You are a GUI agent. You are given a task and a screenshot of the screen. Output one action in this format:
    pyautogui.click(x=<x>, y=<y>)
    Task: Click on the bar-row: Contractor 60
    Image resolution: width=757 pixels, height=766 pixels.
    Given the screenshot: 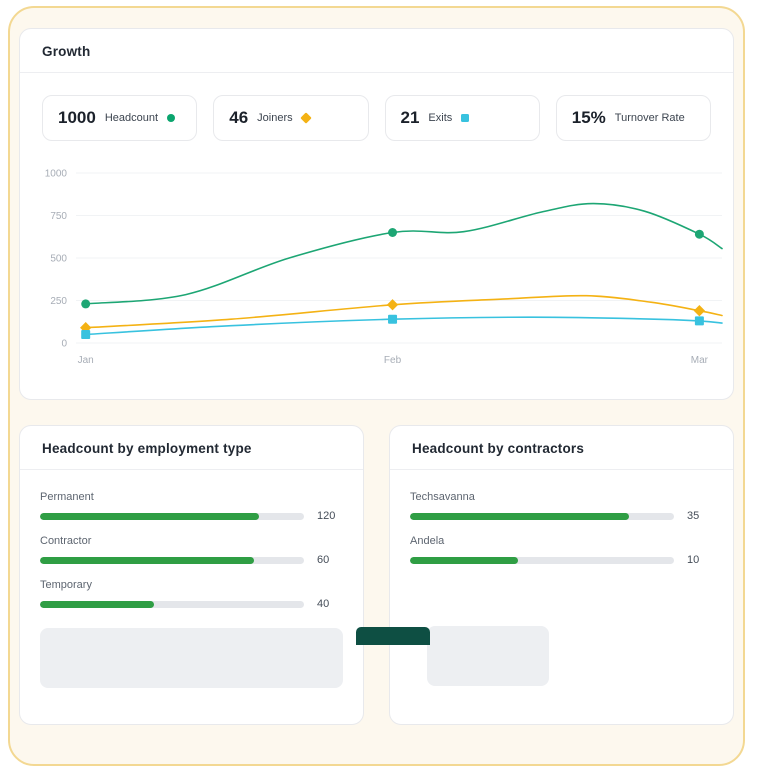 What is the action you would take?
    pyautogui.click(x=191, y=550)
    